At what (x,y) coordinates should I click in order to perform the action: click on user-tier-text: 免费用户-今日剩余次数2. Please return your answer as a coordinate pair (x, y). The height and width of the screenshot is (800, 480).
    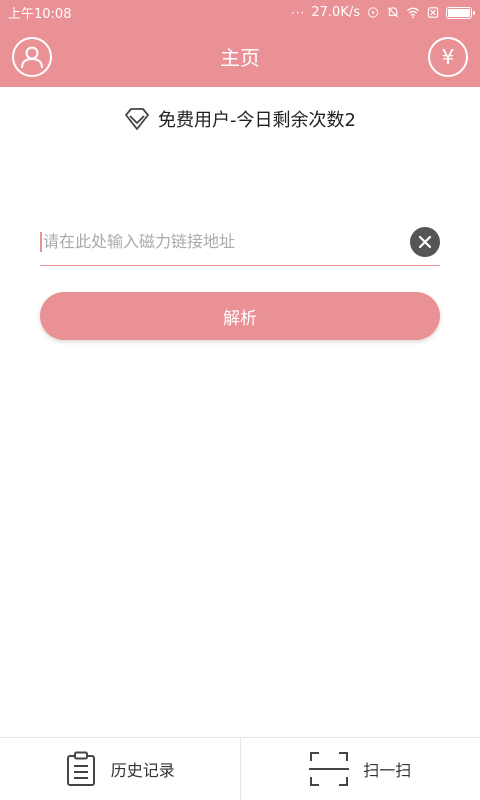
    Looking at the image, I should click on (257, 120).